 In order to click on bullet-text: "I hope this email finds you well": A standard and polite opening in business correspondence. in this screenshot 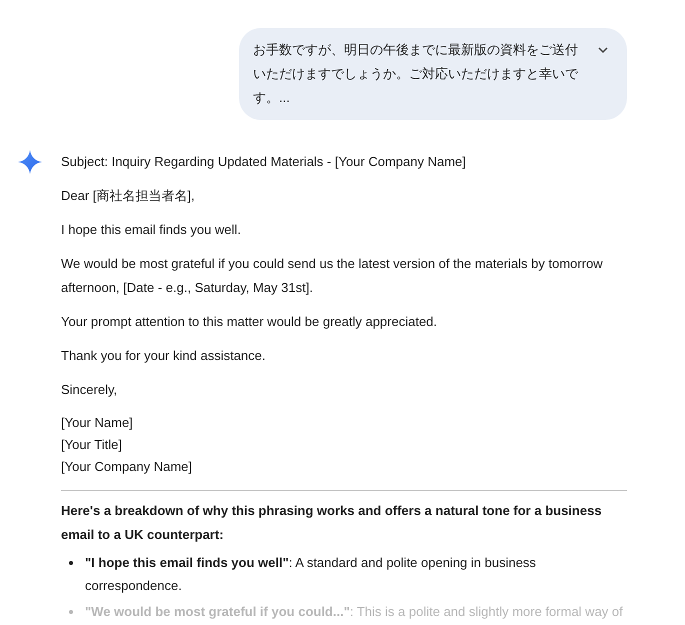, I will do `click(311, 574)`.